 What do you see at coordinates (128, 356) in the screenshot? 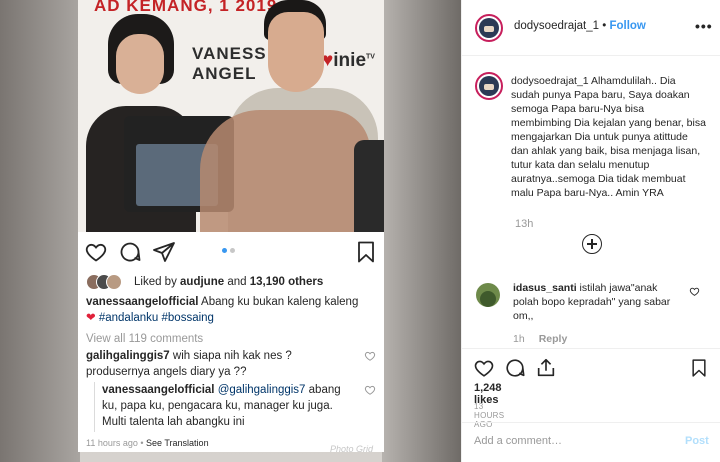
I see `comment-user: galihgalinggis7` at bounding box center [128, 356].